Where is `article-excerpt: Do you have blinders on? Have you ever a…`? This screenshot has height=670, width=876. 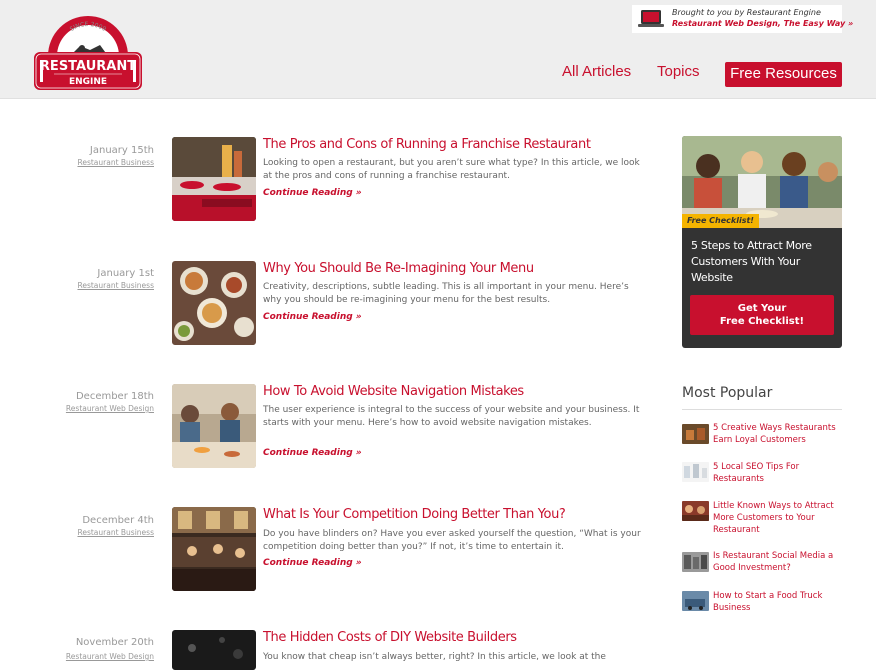 article-excerpt: Do you have blinders on? Have you ever a… is located at coordinates (452, 540).